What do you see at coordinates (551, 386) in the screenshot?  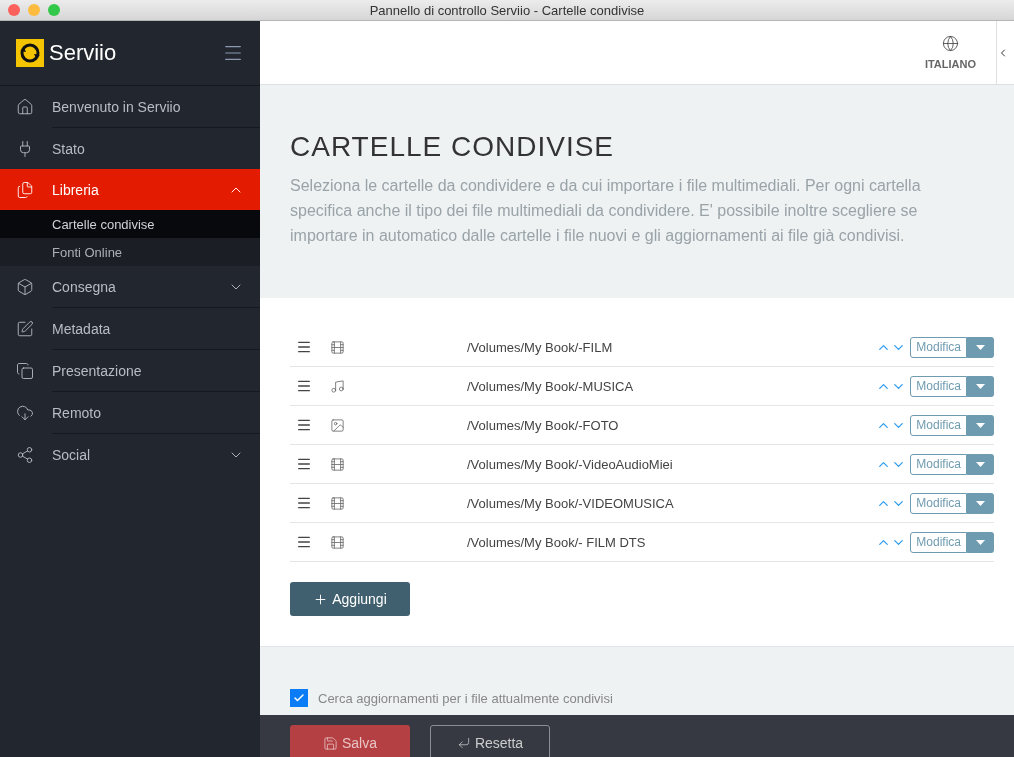 I see `folder-path: /Volumes/My Book/-MUSICA` at bounding box center [551, 386].